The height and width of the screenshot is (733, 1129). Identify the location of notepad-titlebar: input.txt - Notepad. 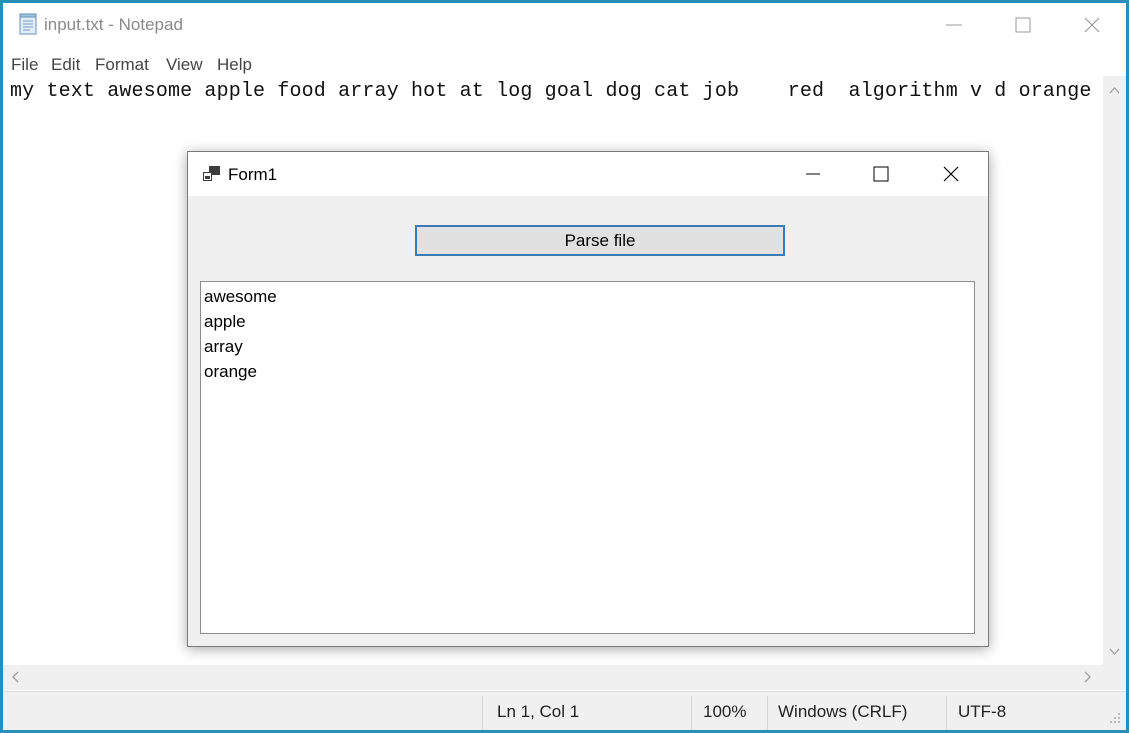
(564, 25).